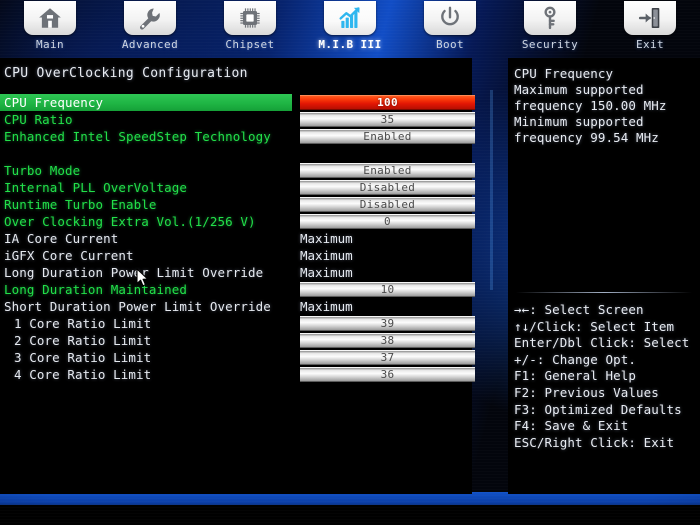 The height and width of the screenshot is (525, 700). I want to click on setting-label: Enhanced Intel SpeedStep Technology, so click(137, 136).